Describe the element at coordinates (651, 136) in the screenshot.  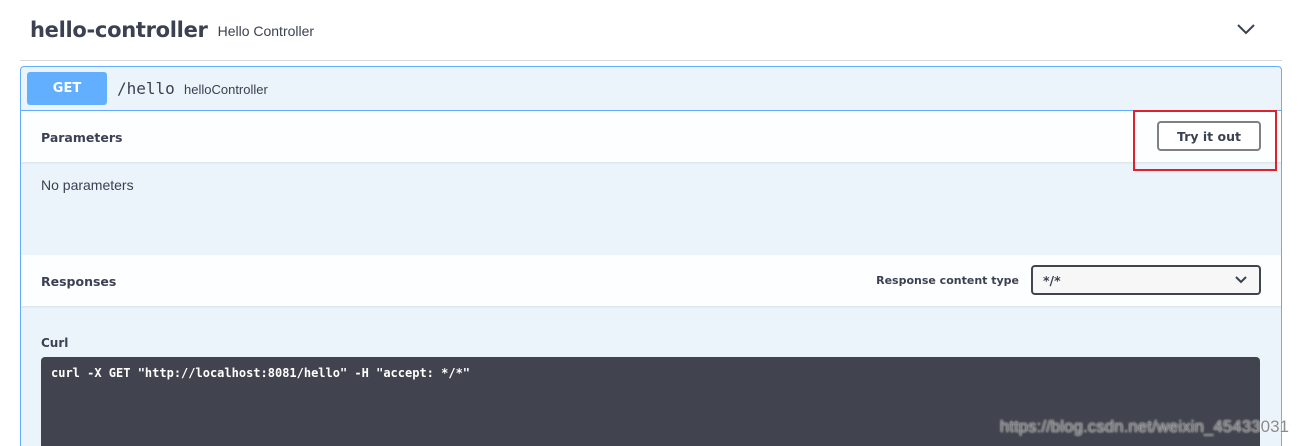
I see `parameters-header: Parameters Try it out` at that location.